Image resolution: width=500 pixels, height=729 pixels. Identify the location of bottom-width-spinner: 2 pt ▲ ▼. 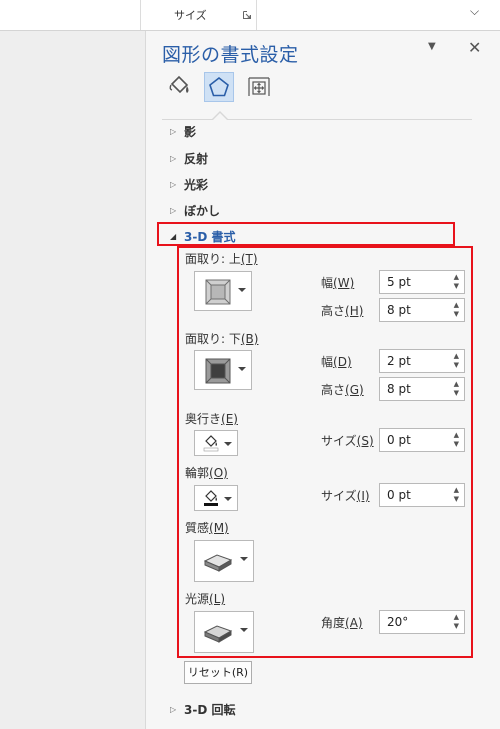
(422, 361).